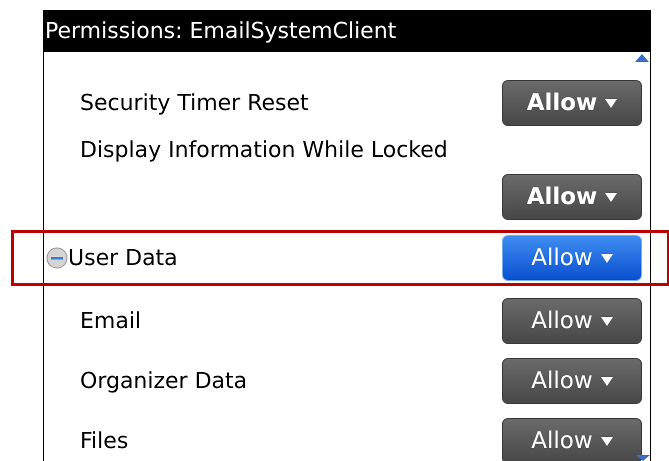  Describe the element at coordinates (264, 150) in the screenshot. I see `permission-label: Display Information While Locked` at that location.